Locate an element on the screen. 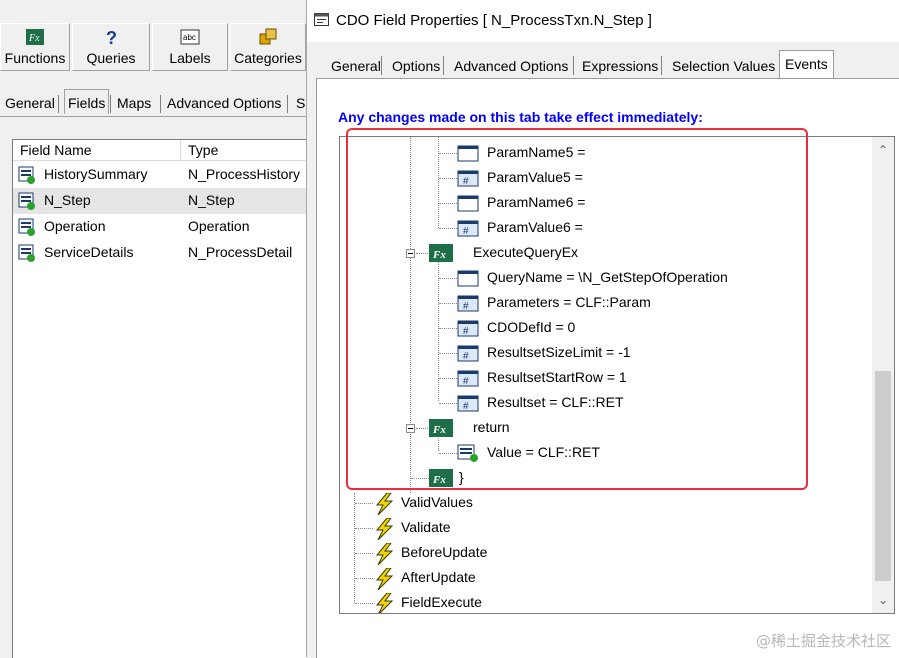 The image size is (899, 658). question-icon: ? is located at coordinates (111, 37).